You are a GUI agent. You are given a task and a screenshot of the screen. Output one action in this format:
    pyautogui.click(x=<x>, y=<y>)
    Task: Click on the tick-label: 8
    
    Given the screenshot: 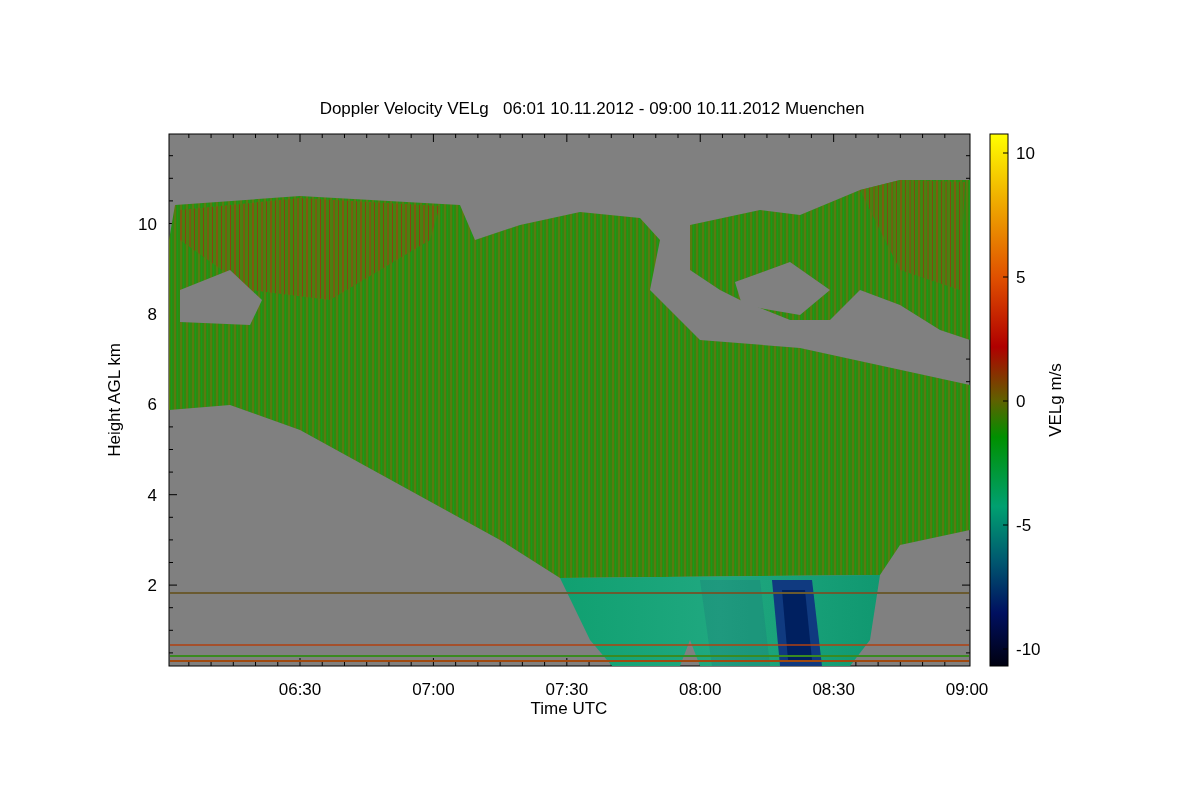 What is the action you would take?
    pyautogui.click(x=152, y=314)
    